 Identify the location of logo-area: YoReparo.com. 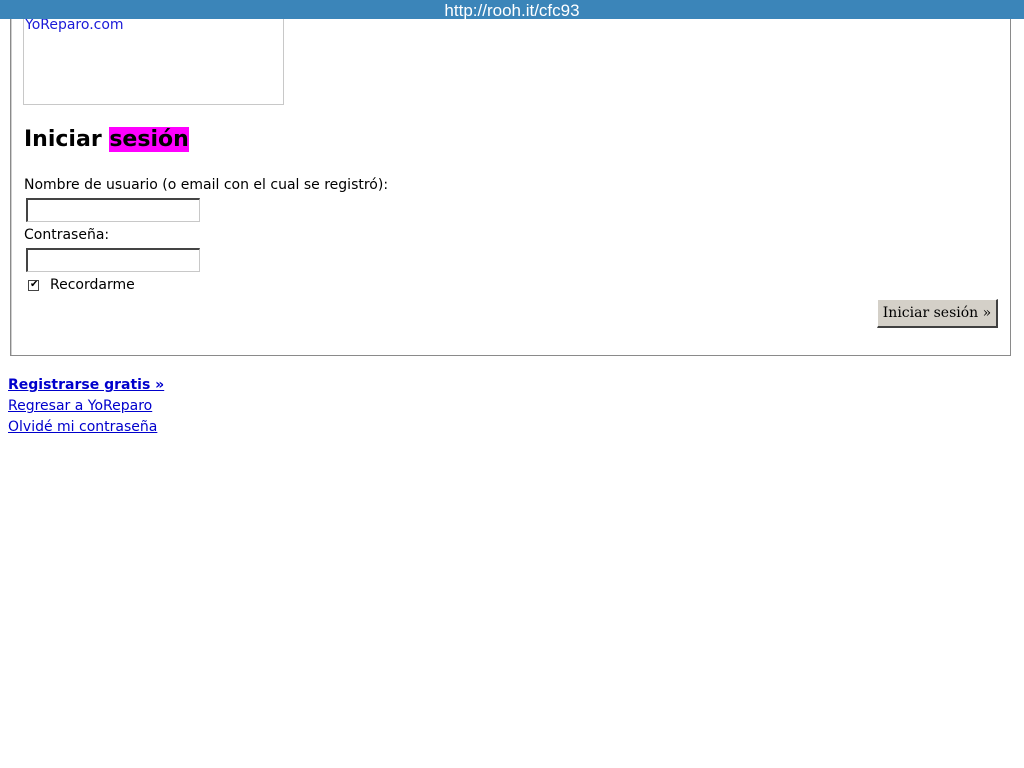
(153, 58).